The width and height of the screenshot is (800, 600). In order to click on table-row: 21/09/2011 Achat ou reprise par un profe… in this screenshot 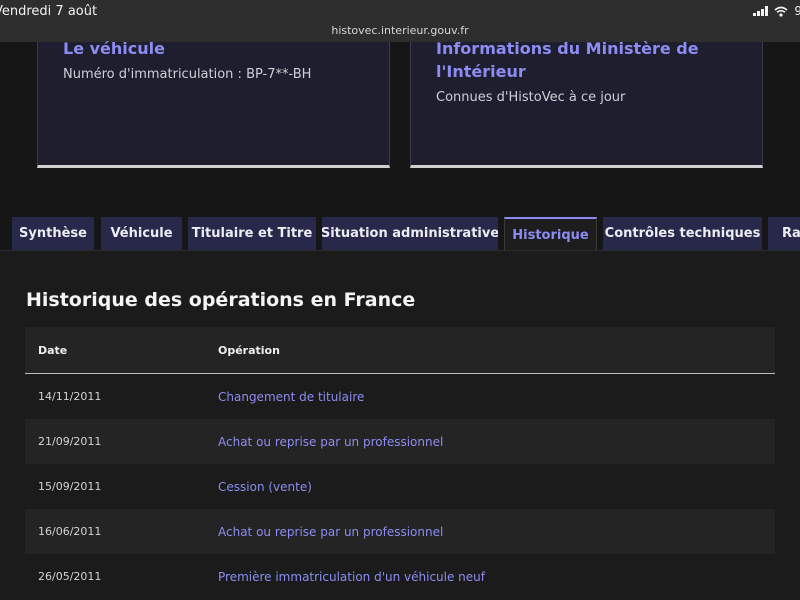, I will do `click(400, 441)`.